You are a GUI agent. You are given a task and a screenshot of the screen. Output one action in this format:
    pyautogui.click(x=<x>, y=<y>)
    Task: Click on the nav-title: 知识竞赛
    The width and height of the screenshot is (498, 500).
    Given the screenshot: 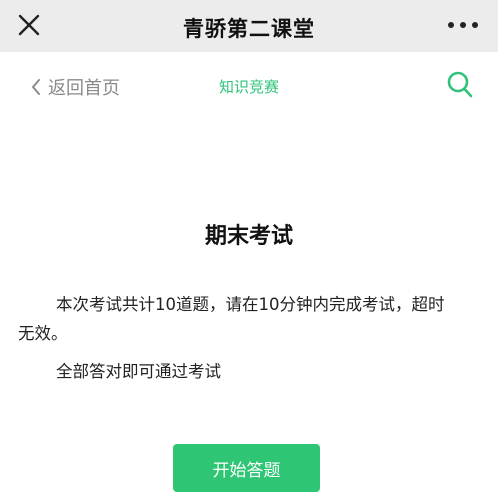 What is the action you would take?
    pyautogui.click(x=248, y=87)
    